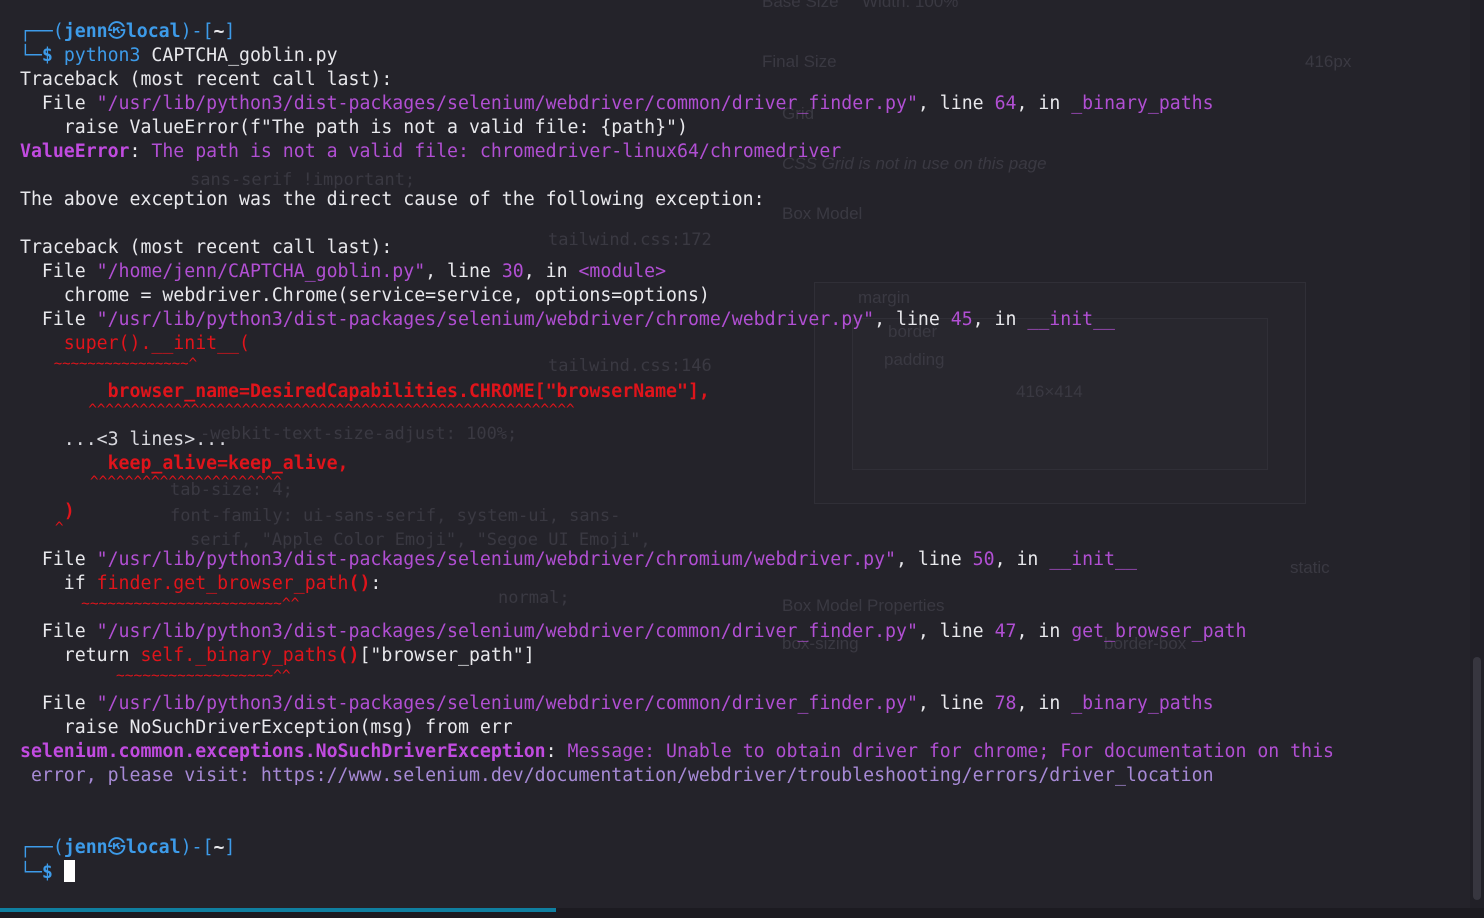  I want to click on traceback-error-marks: ~~~~~~~~~~~~~~~~^, so click(109, 364).